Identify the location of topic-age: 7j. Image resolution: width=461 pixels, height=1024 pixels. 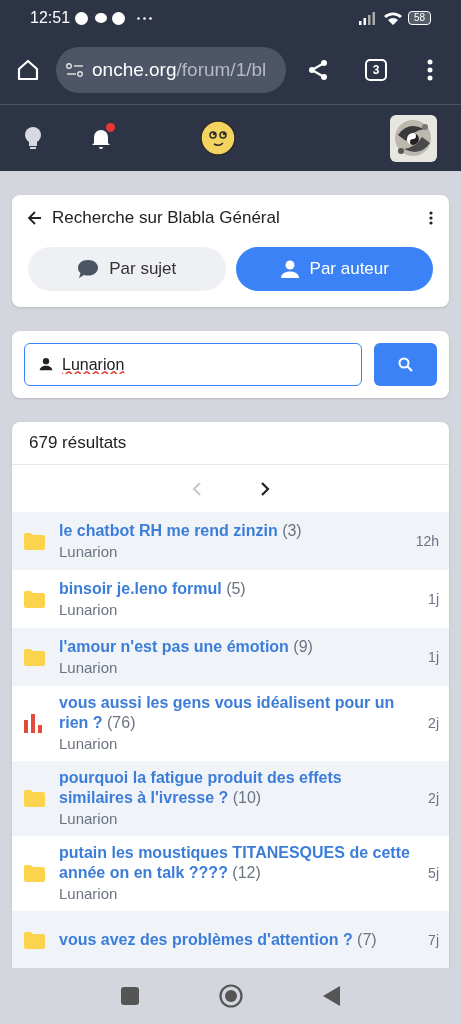
(433, 940).